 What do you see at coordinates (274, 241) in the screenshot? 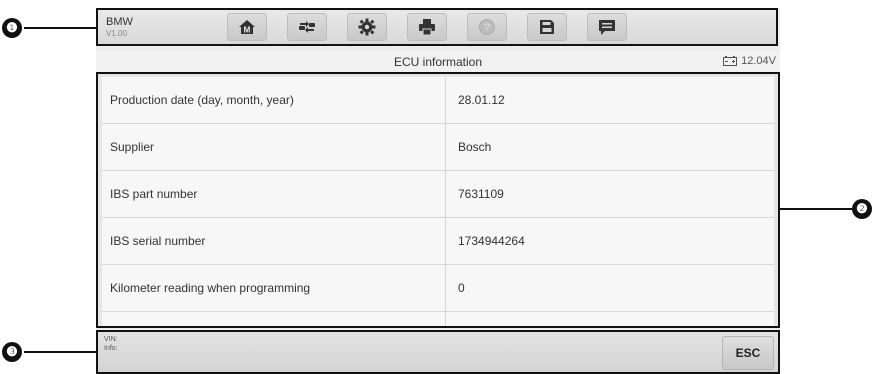
I see `row-label: IBS serial number` at bounding box center [274, 241].